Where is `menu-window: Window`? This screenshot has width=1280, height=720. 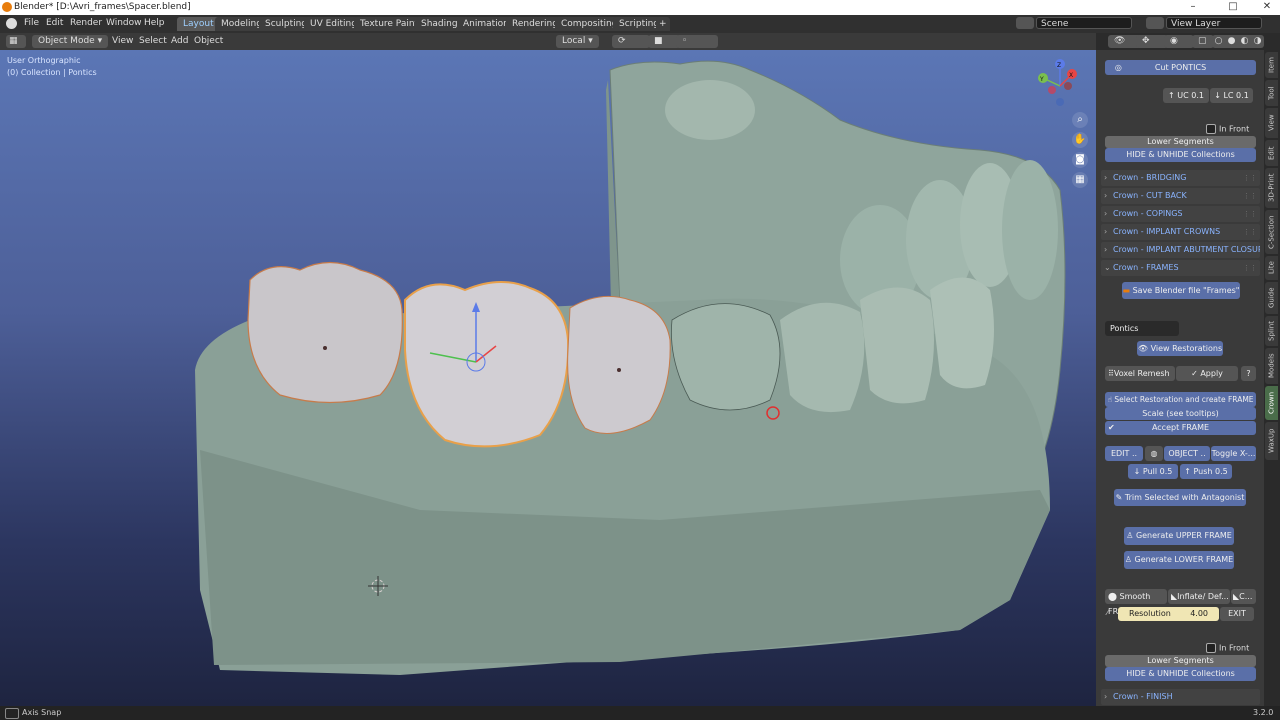
menu-window: Window is located at coordinates (124, 23).